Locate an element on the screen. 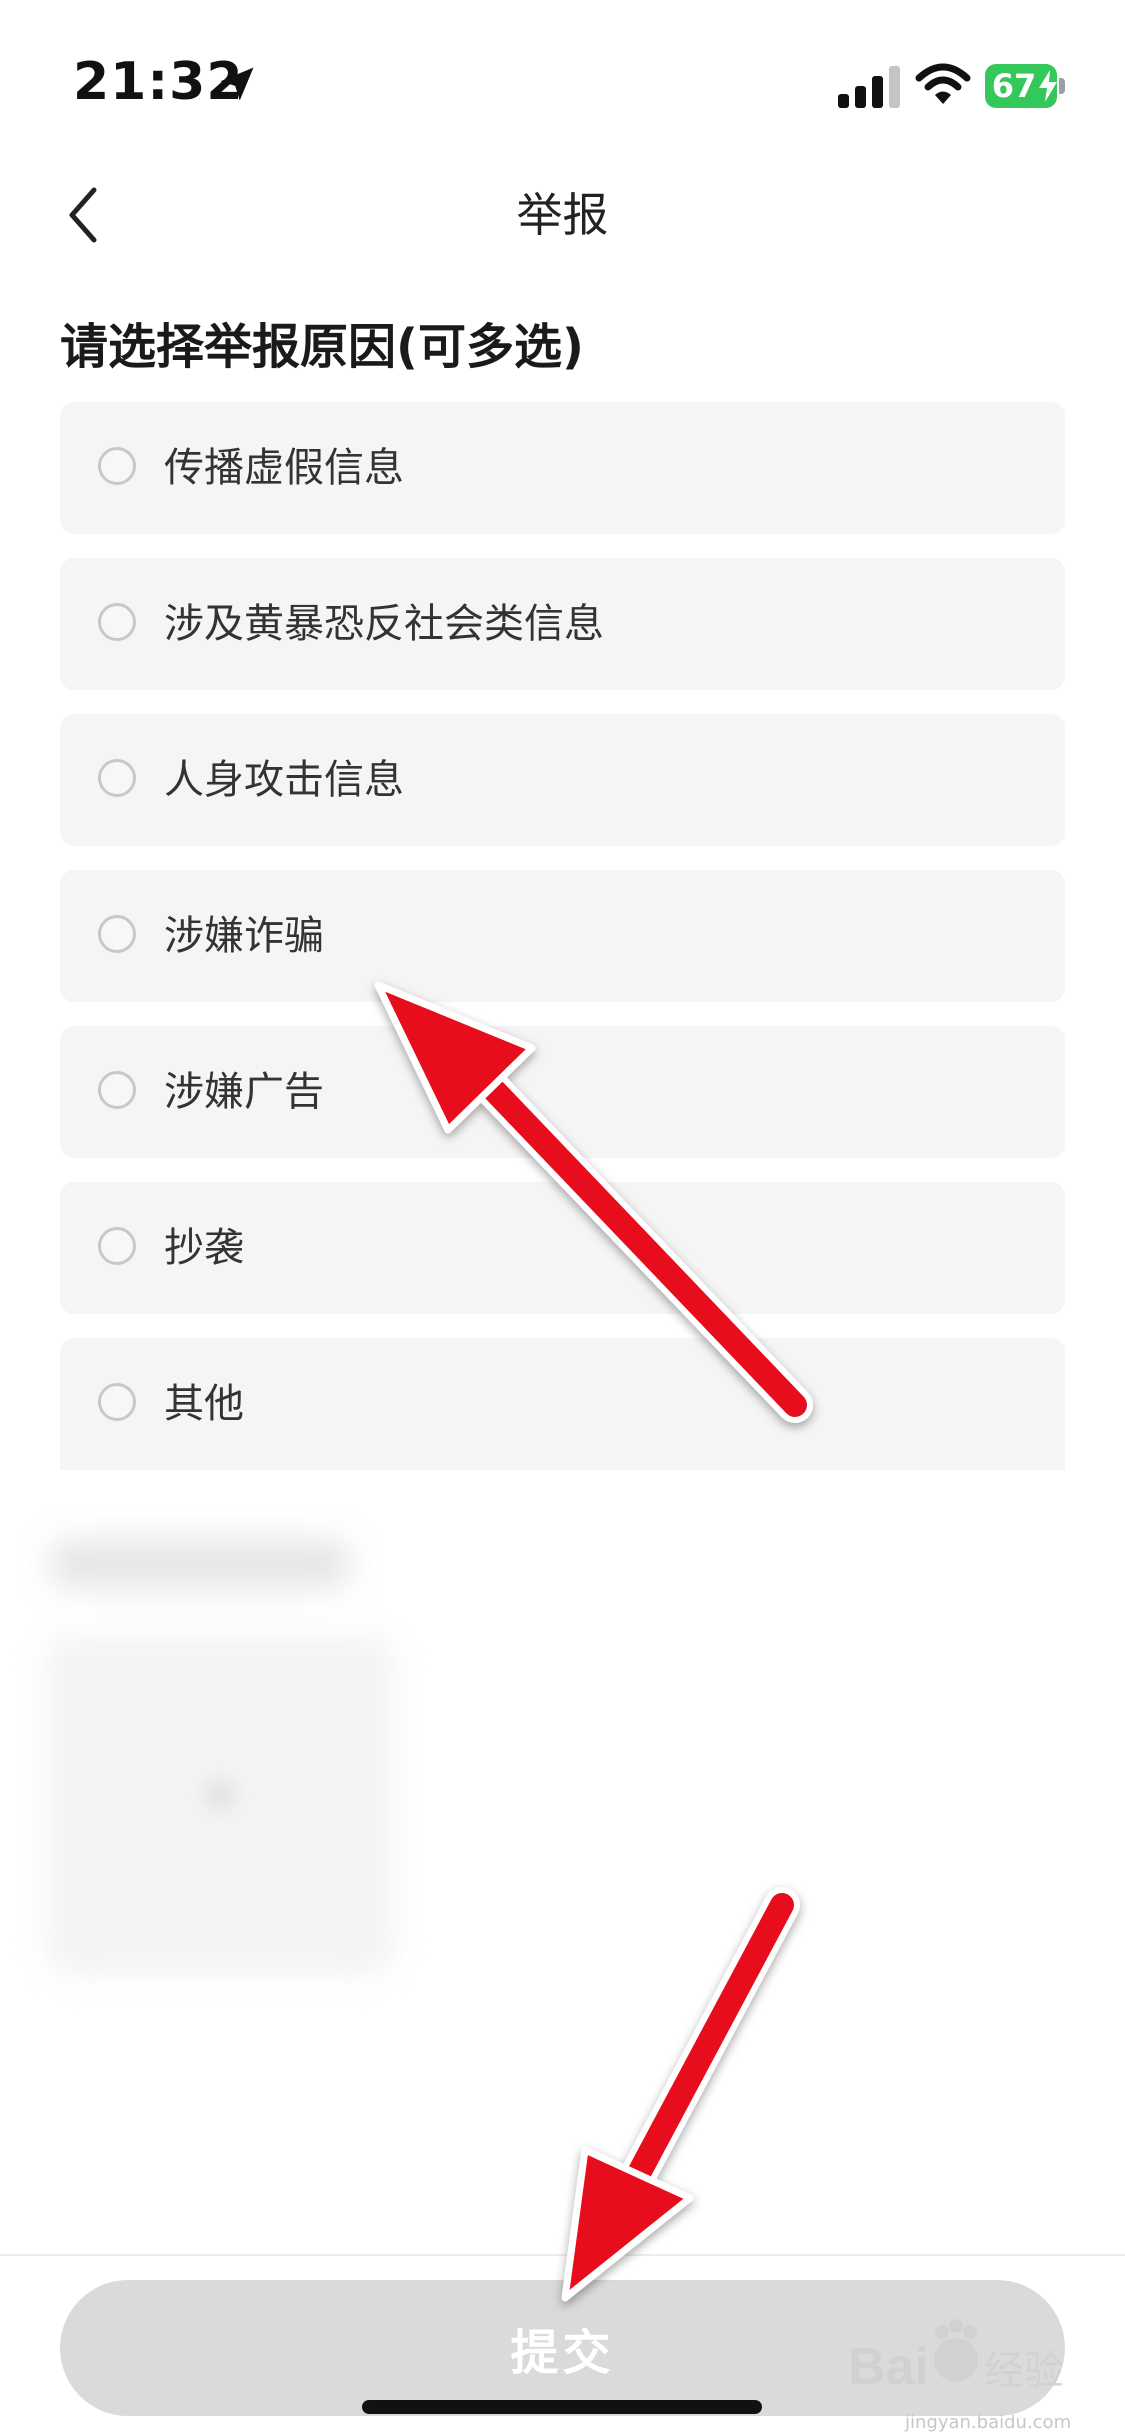 This screenshot has height=2436, width=1125. option-label: 涉及黄暴恐反社会类信息 is located at coordinates (384, 624).